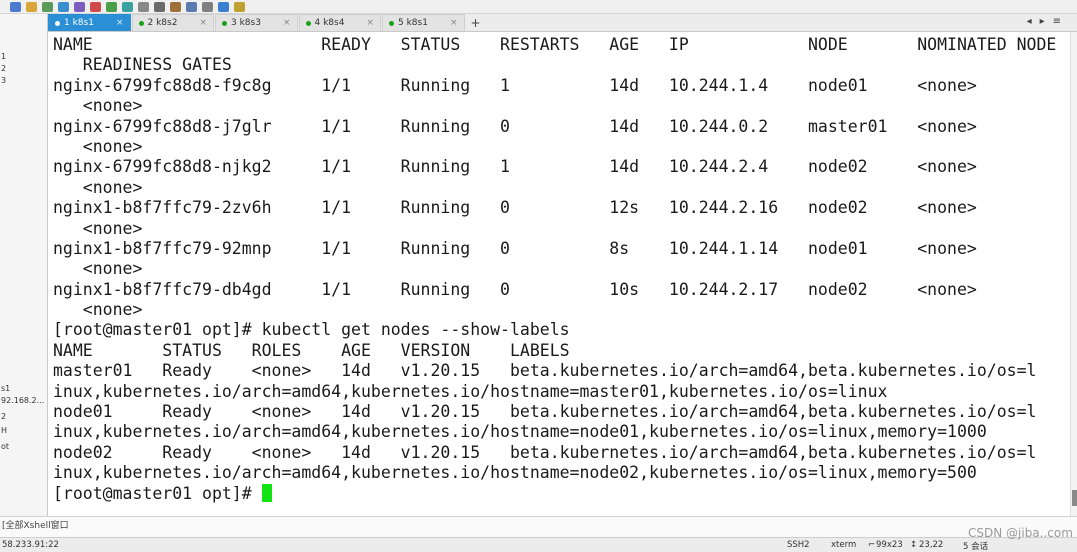 This screenshot has width=1077, height=552. I want to click on tab-session-5: 5 k8s1 ×, so click(423, 22).